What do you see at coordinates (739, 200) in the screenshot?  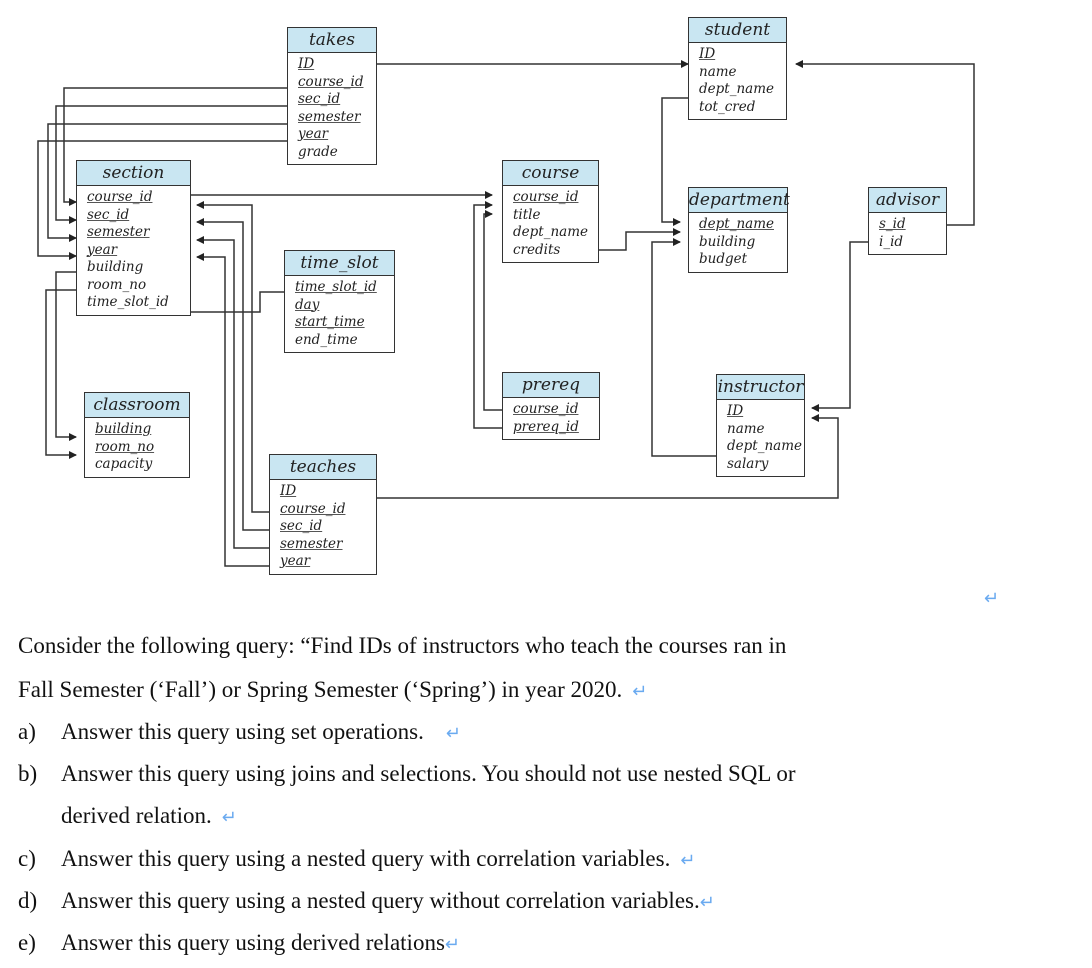 I see `table-name: department` at bounding box center [739, 200].